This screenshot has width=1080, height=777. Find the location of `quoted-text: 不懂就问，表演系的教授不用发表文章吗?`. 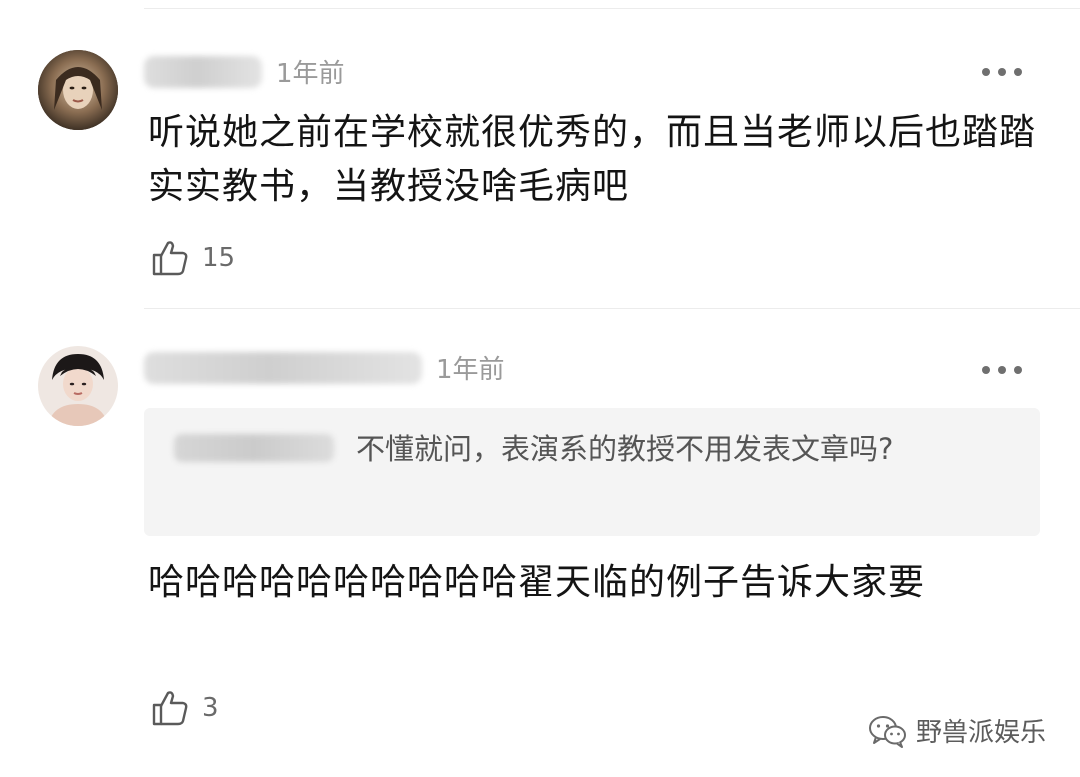

quoted-text: 不懂就问，表演系的教授不用发表文章吗? is located at coordinates (625, 449).